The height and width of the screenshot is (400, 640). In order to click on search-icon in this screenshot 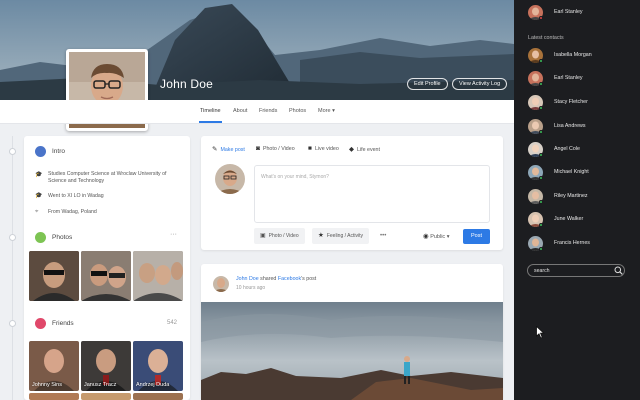, I will do `click(618, 270)`.